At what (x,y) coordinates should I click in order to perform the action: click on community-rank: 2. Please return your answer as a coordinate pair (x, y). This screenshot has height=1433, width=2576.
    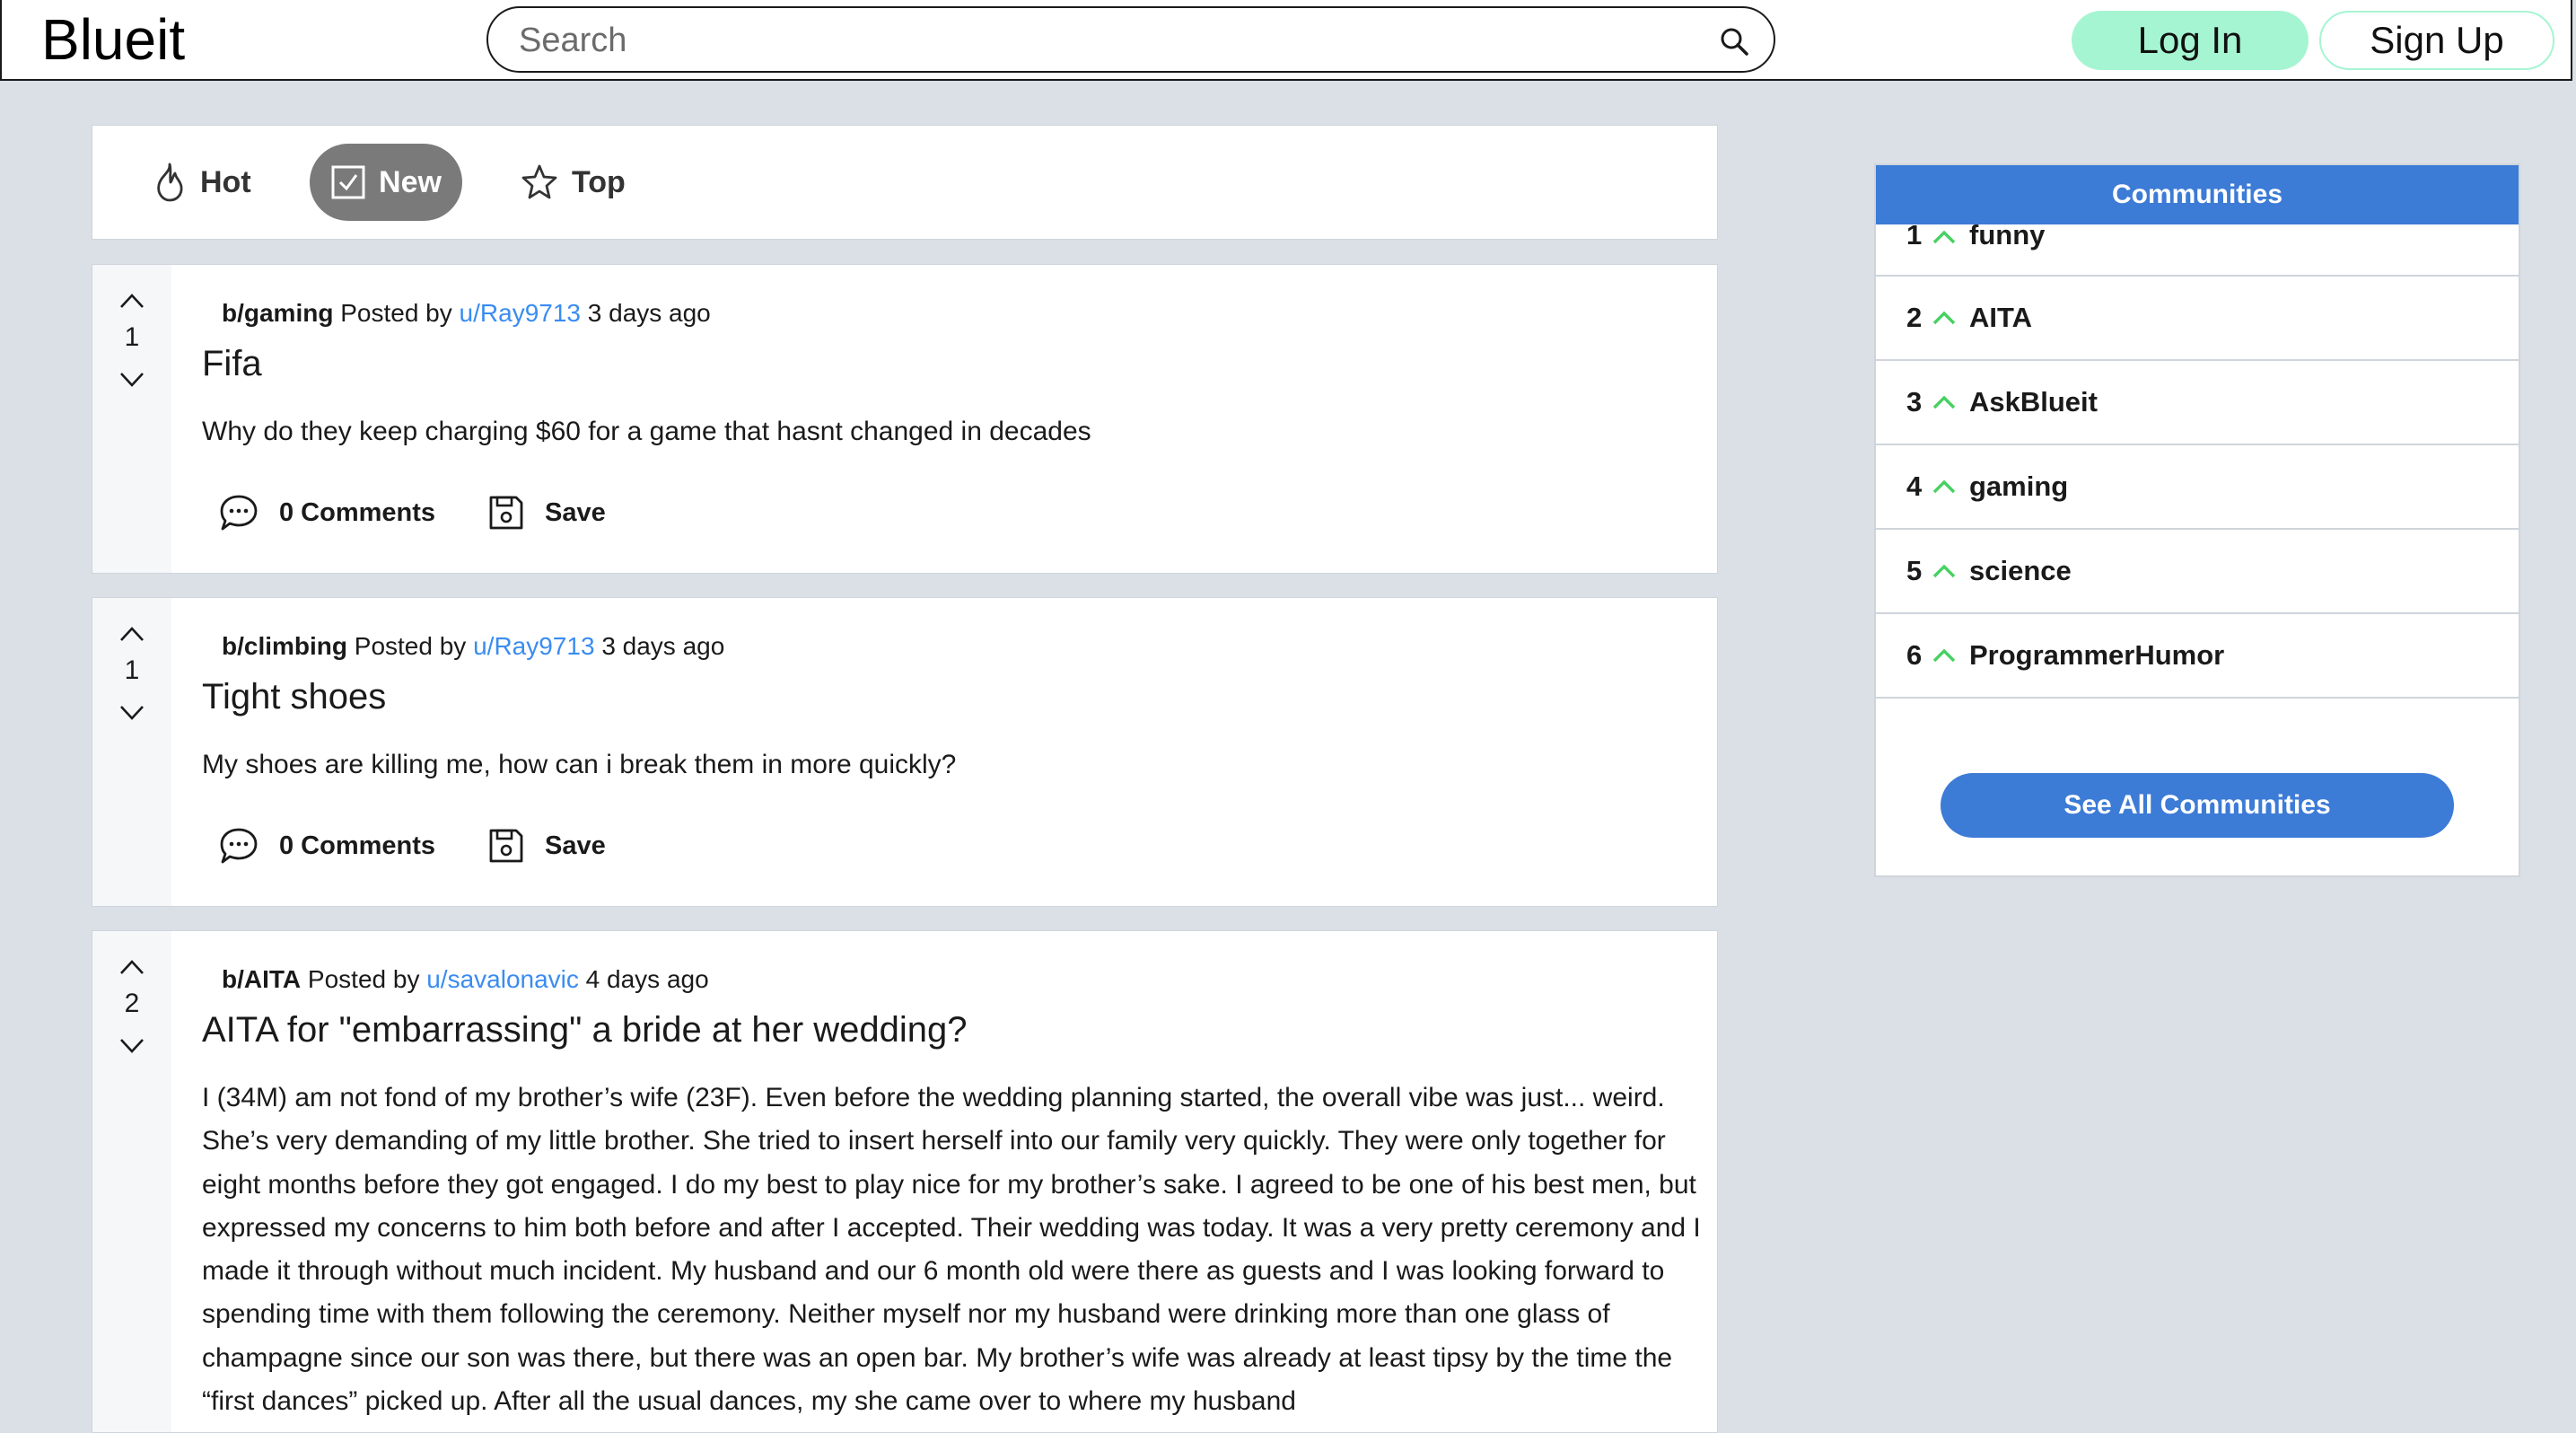
    Looking at the image, I should click on (1914, 317).